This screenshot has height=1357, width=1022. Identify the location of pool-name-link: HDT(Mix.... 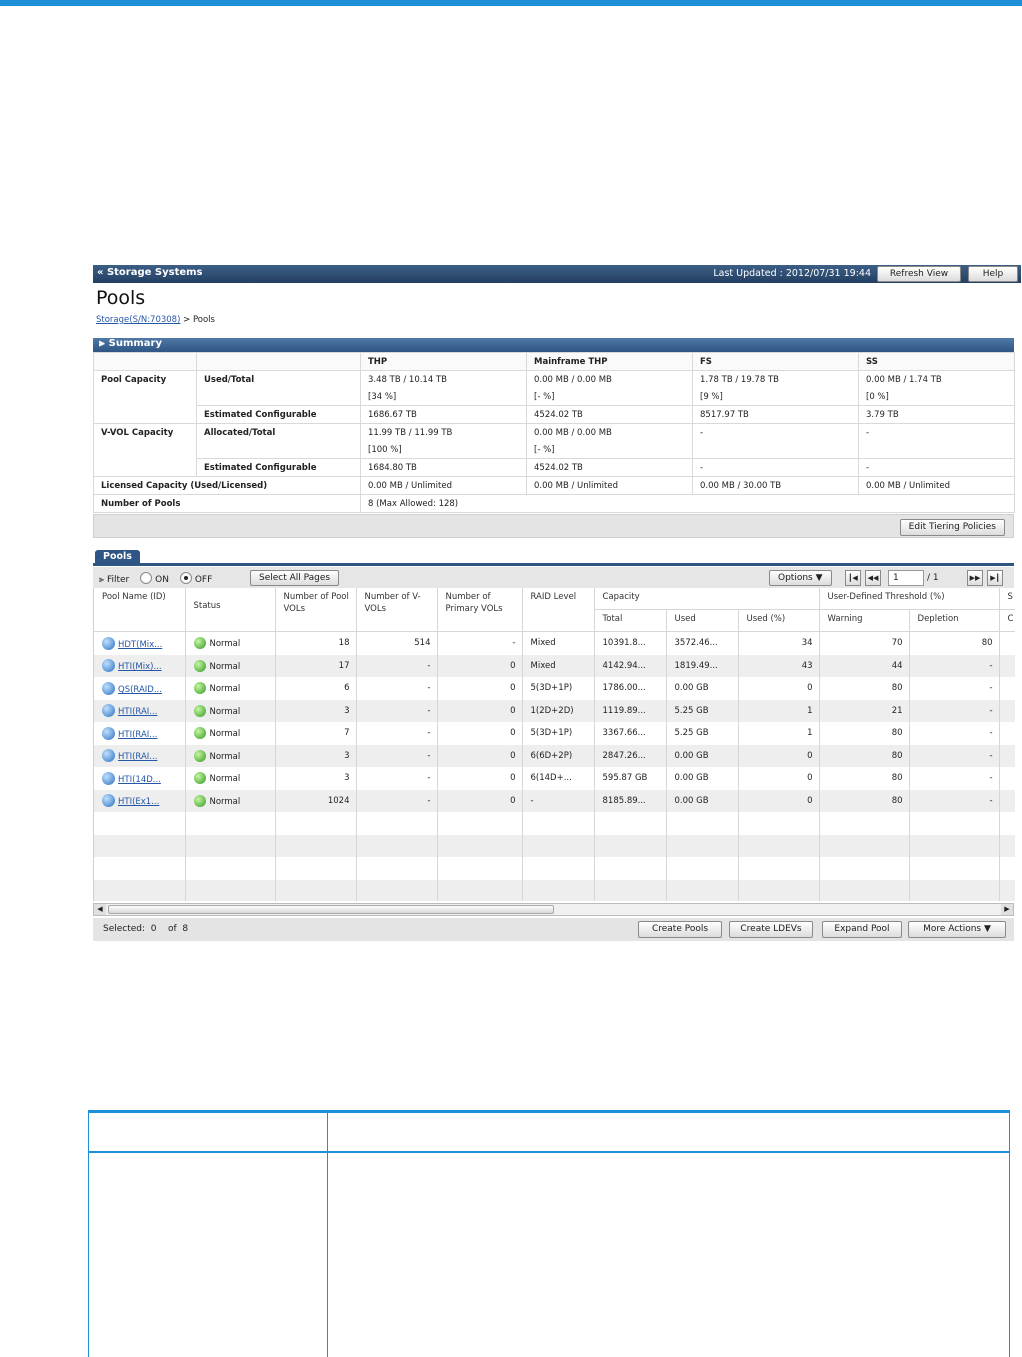
(140, 645).